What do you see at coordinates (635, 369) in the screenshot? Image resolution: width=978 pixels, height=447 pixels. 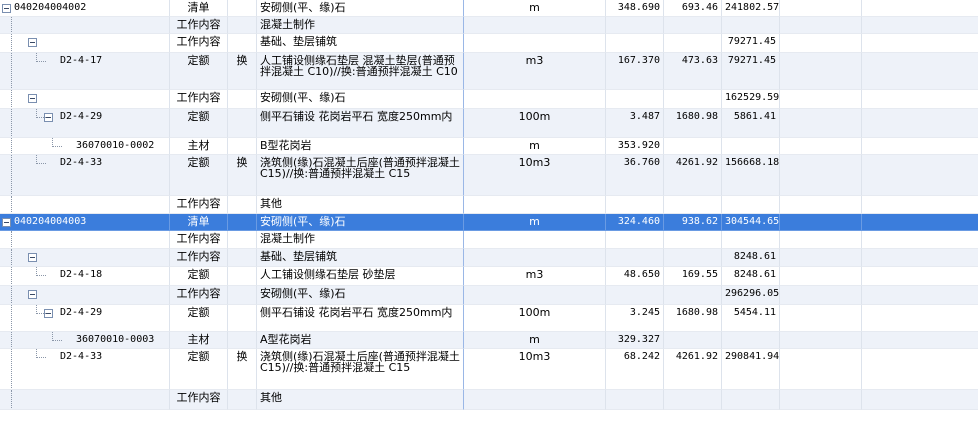 I see `quantity-cell: 68.242` at bounding box center [635, 369].